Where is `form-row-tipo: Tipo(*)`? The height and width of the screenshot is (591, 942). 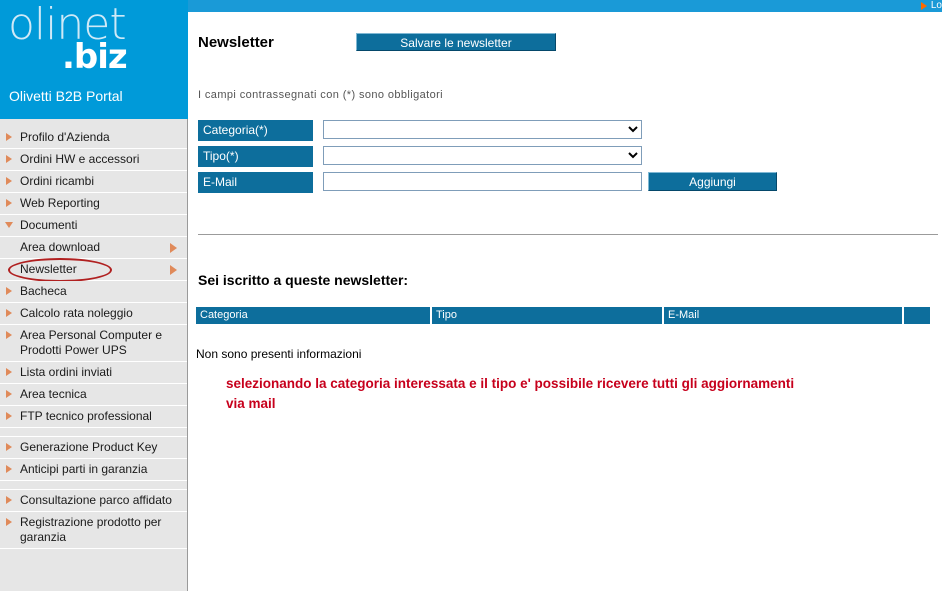 form-row-tipo: Tipo(*) is located at coordinates (563, 156).